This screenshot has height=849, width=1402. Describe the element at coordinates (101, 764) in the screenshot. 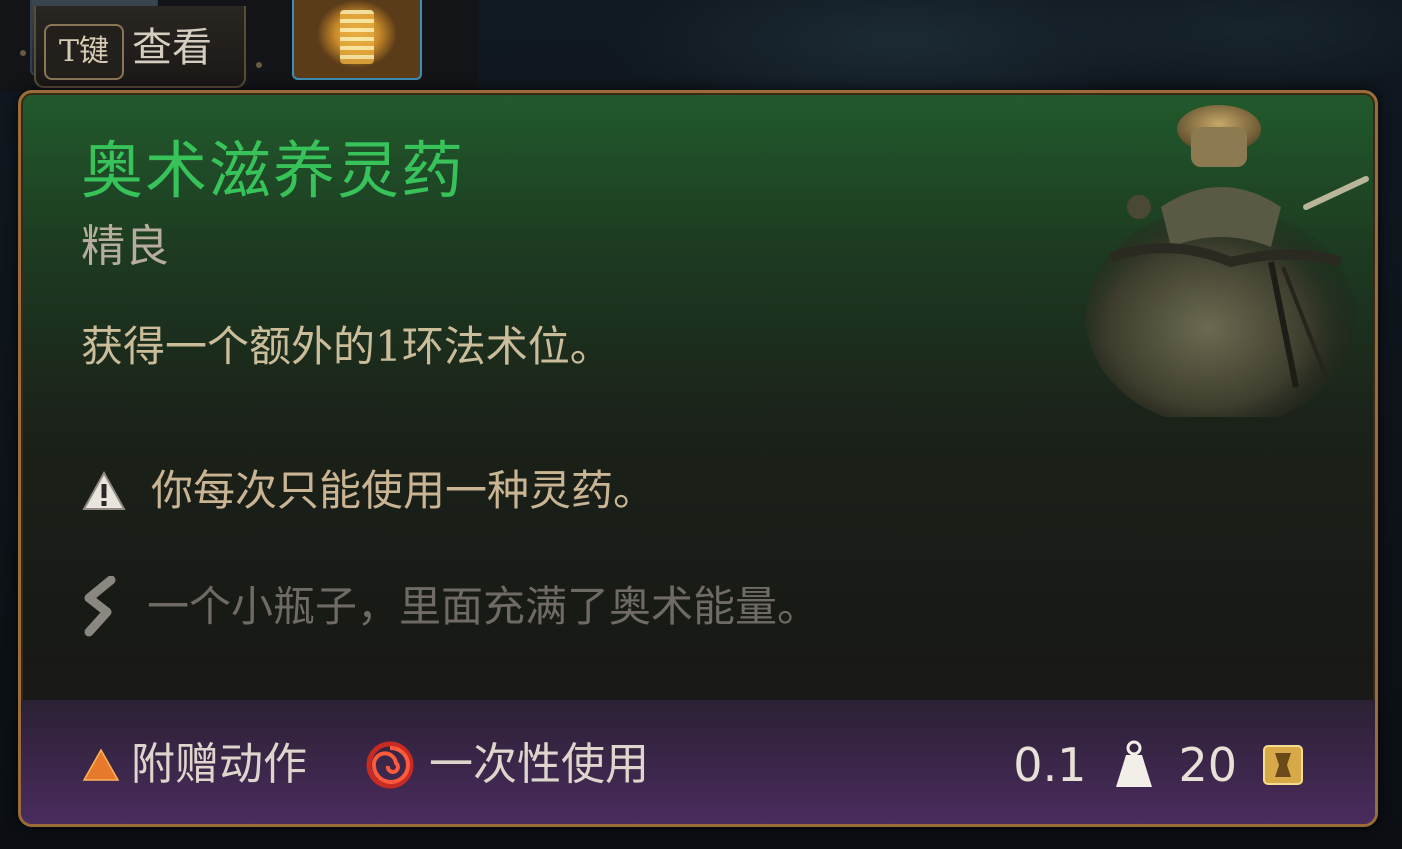

I see `triangle-icon` at that location.